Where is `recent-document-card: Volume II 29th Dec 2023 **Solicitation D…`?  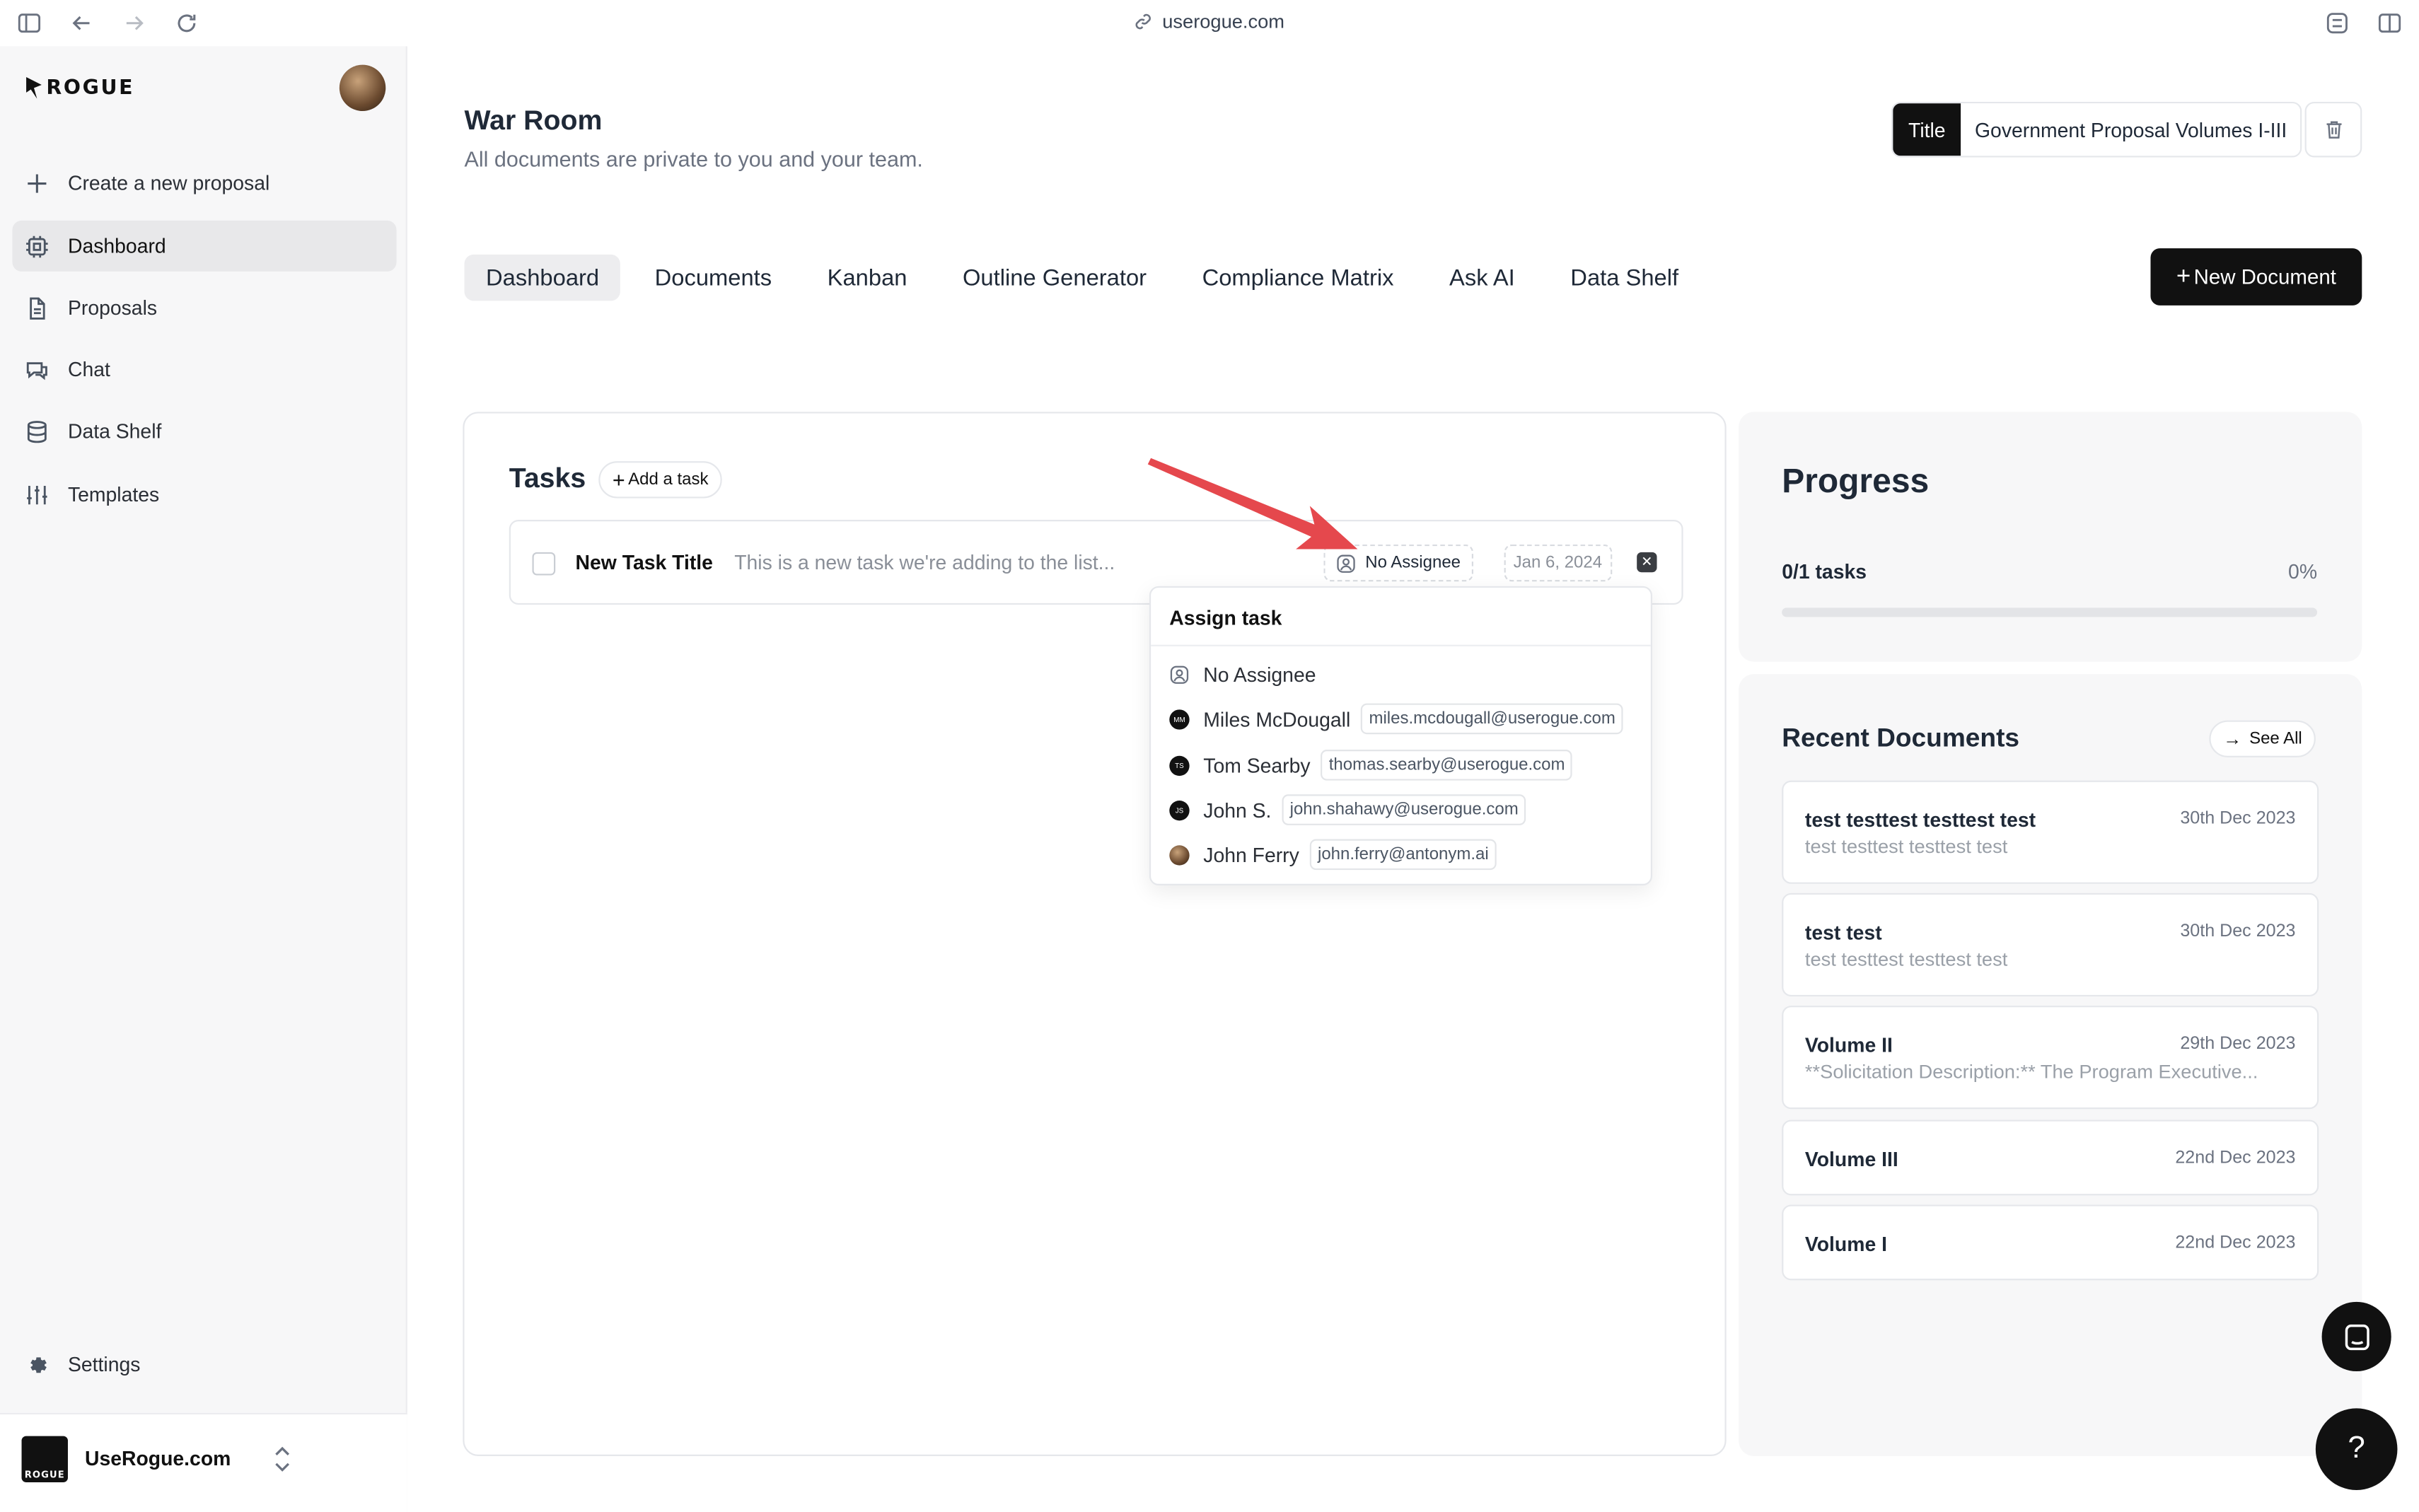
recent-document-card: Volume II 29th Dec 2023 **Solicitation D… is located at coordinates (2050, 1058).